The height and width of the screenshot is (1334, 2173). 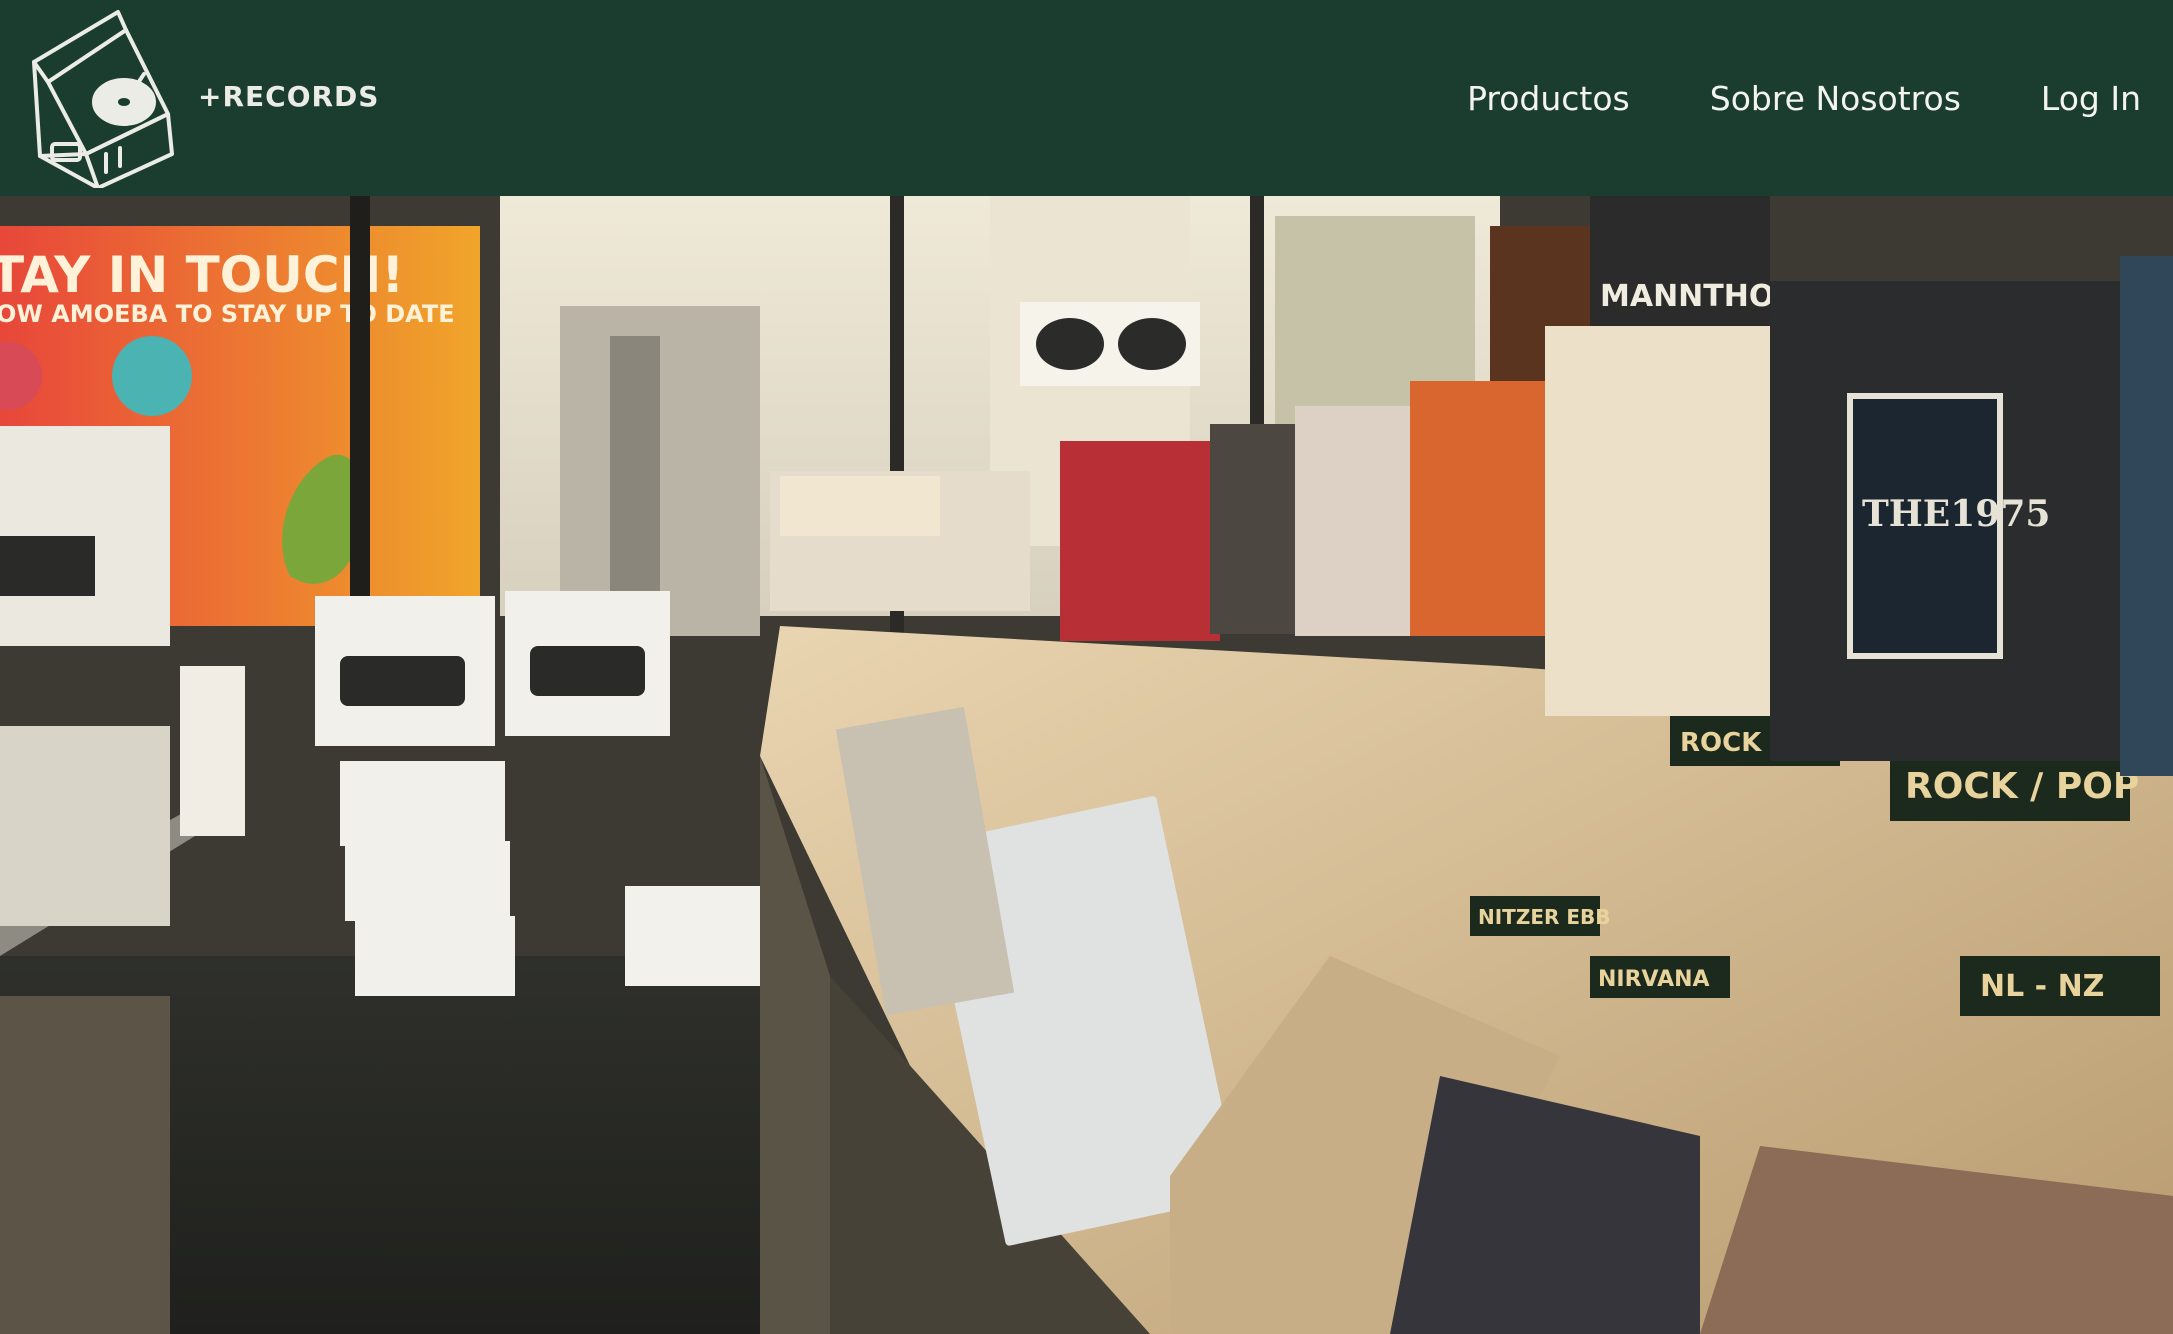 What do you see at coordinates (289, 96) in the screenshot?
I see `brand-name: +RECORDS` at bounding box center [289, 96].